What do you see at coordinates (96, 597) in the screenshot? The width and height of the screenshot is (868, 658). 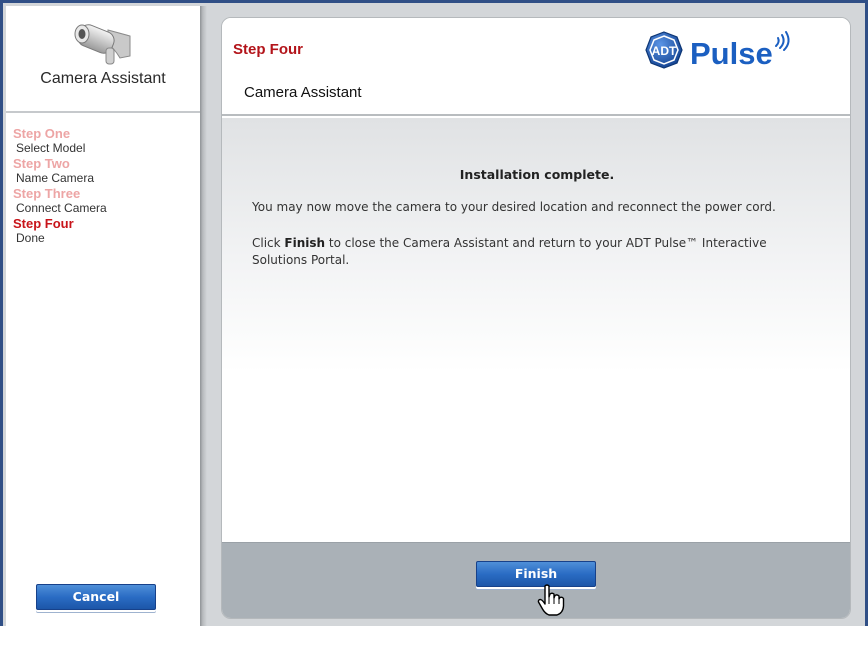 I see `cancel-button: Cancel` at bounding box center [96, 597].